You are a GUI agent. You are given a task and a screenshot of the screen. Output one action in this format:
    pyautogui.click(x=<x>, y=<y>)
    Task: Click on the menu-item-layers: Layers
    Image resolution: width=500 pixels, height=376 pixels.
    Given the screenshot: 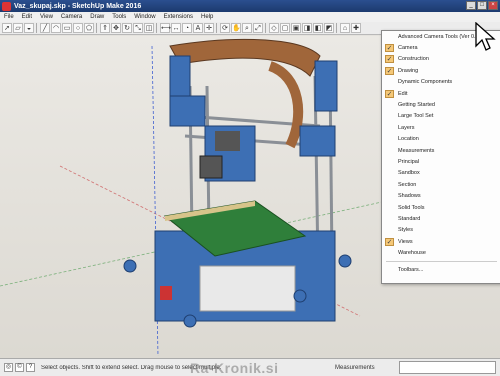 What is the action you would take?
    pyautogui.click(x=441, y=127)
    